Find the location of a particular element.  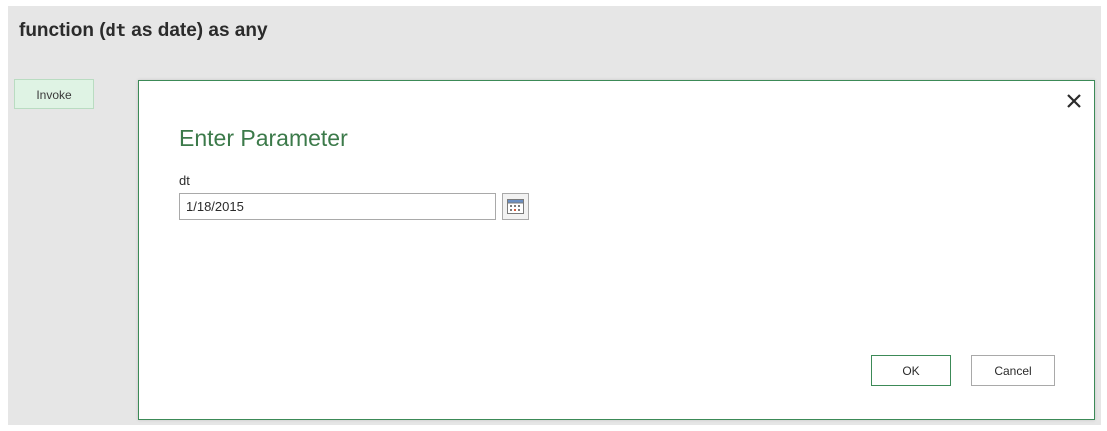

function-signature-suffix: as date) as any is located at coordinates (197, 30).